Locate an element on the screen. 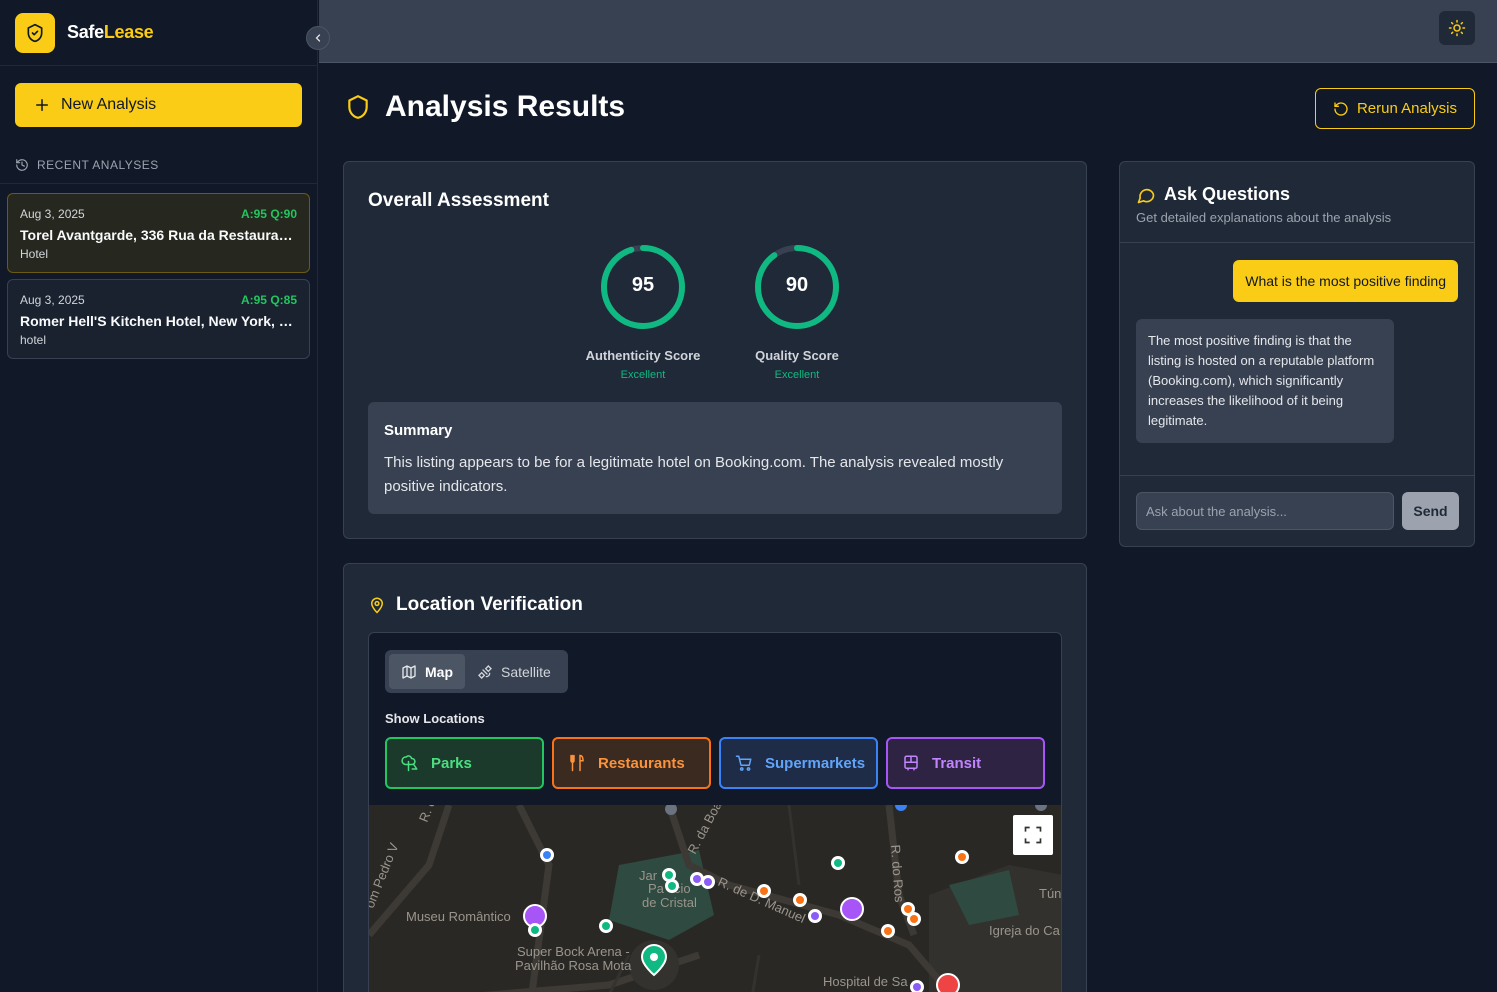 Image resolution: width=1497 pixels, height=992 pixels. quality-score-label: Quality Score is located at coordinates (797, 355).